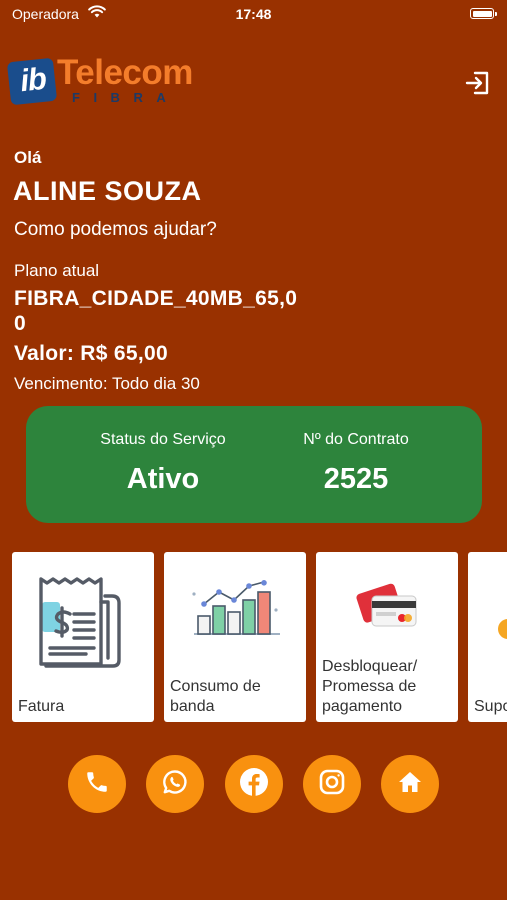 The width and height of the screenshot is (507, 900). I want to click on logout-icon, so click(478, 85).